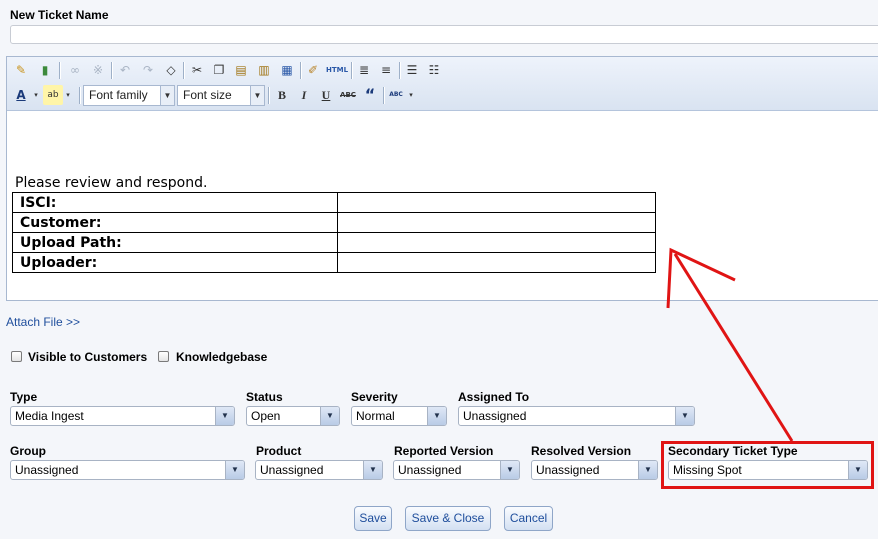  Describe the element at coordinates (386, 70) in the screenshot. I see `indent-icon: ≡` at that location.